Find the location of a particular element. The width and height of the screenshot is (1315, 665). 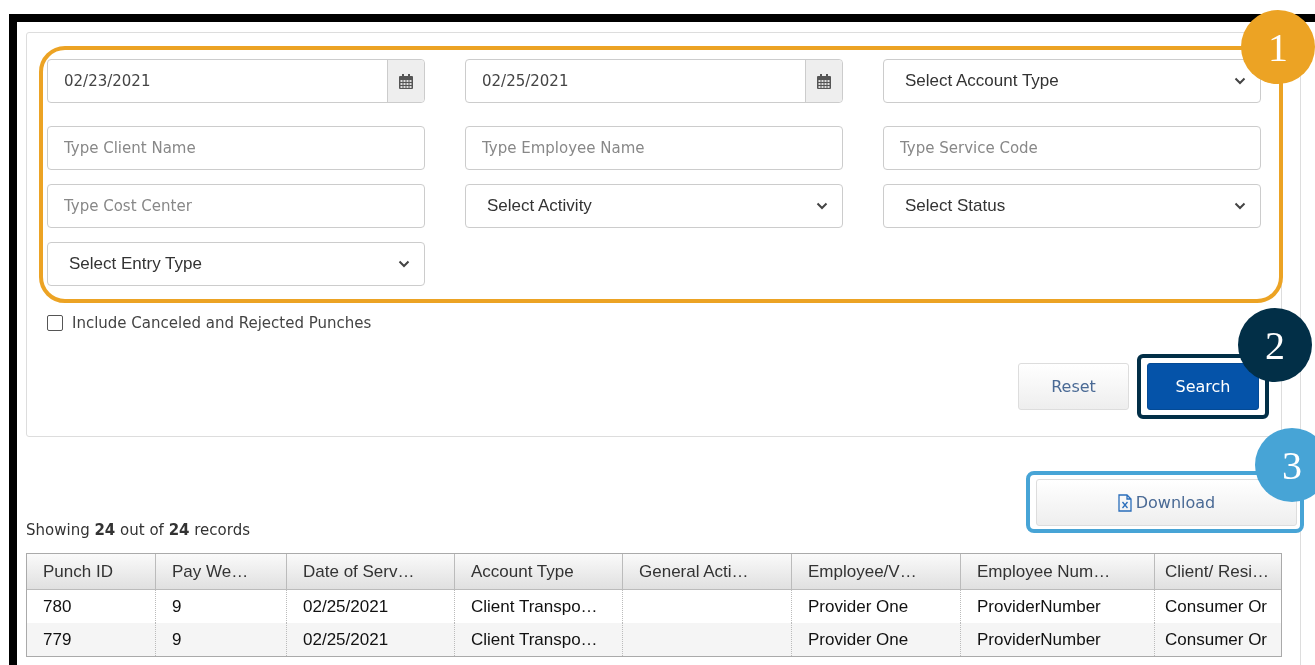

download-button: Download is located at coordinates (1166, 502).